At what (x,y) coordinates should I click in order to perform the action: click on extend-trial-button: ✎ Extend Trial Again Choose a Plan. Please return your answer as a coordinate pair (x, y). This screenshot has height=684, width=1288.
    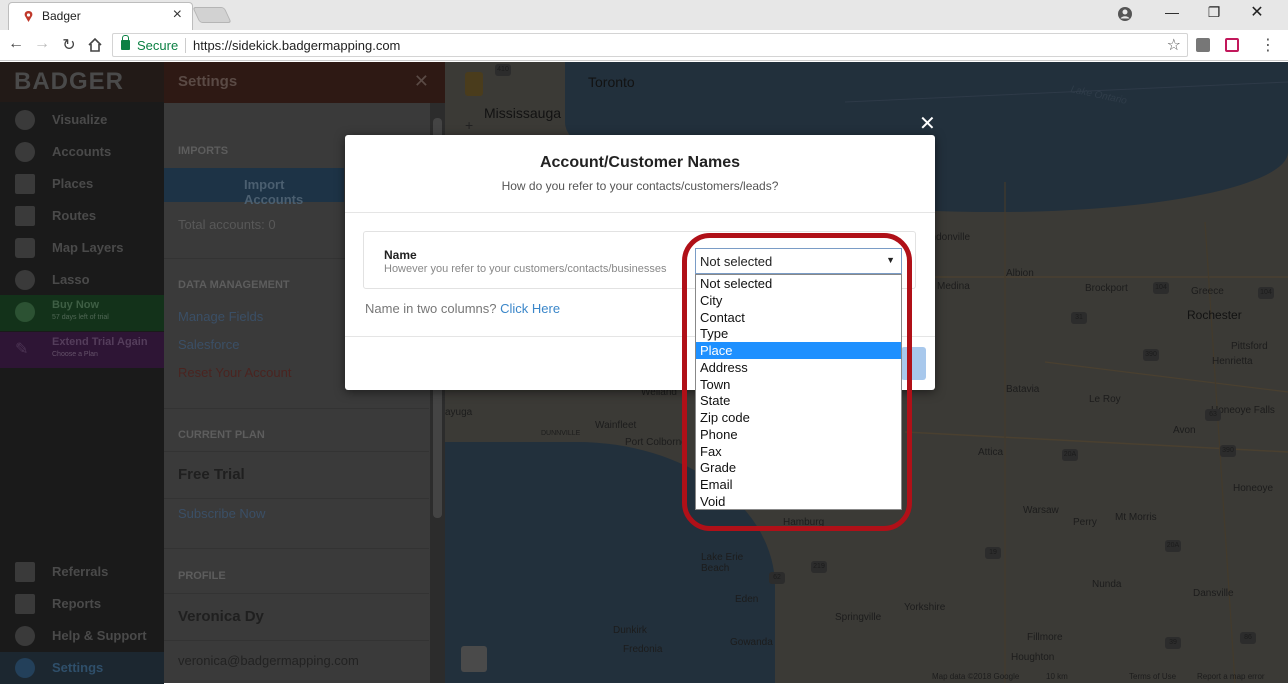
    Looking at the image, I should click on (82, 350).